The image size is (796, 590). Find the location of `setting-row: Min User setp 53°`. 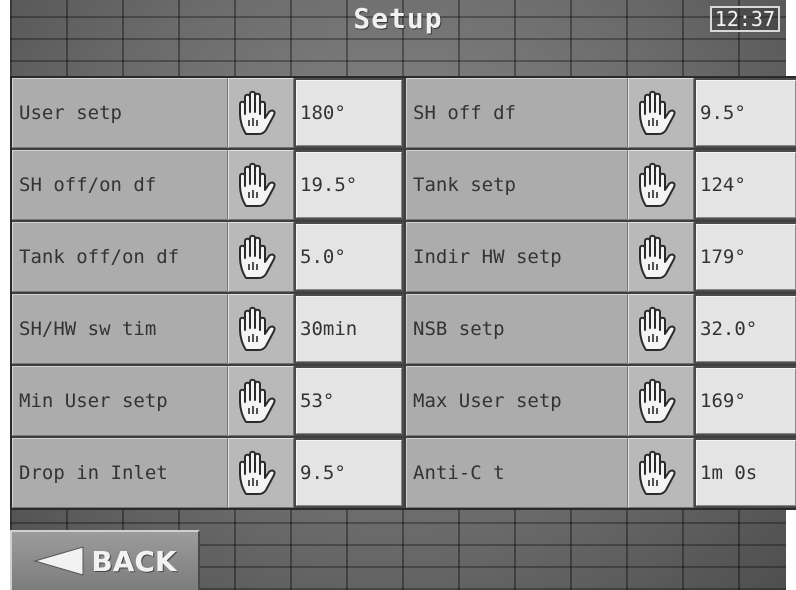

setting-row: Min User setp 53° is located at coordinates (208, 401).